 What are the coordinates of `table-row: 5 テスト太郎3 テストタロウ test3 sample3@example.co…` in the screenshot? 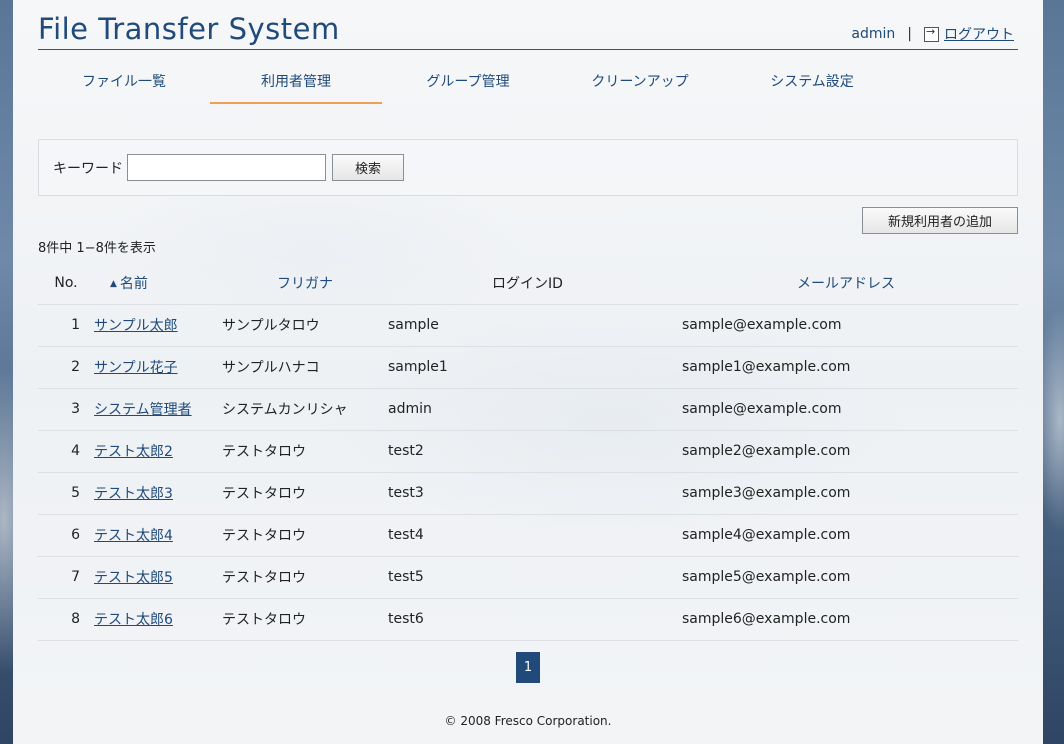 It's located at (528, 493).